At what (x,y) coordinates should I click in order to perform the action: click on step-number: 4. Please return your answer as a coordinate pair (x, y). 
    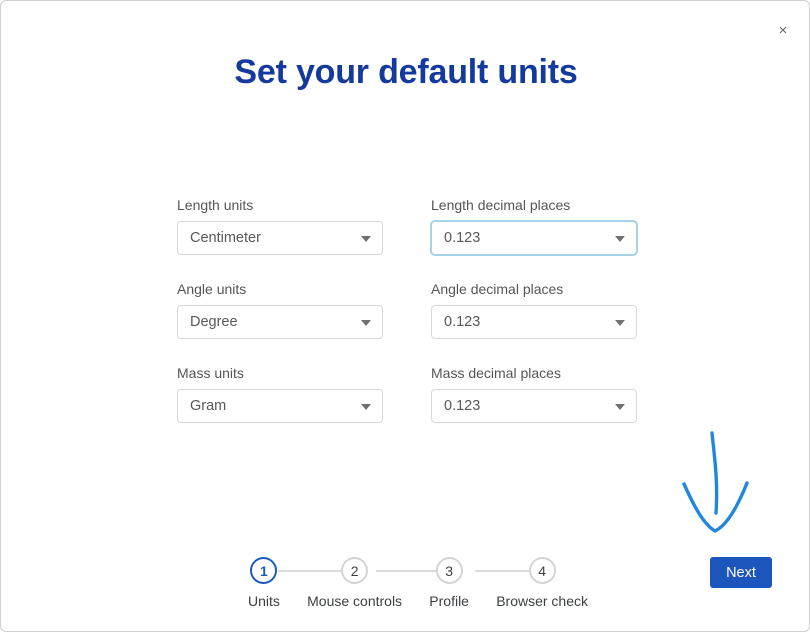
    Looking at the image, I should click on (542, 570).